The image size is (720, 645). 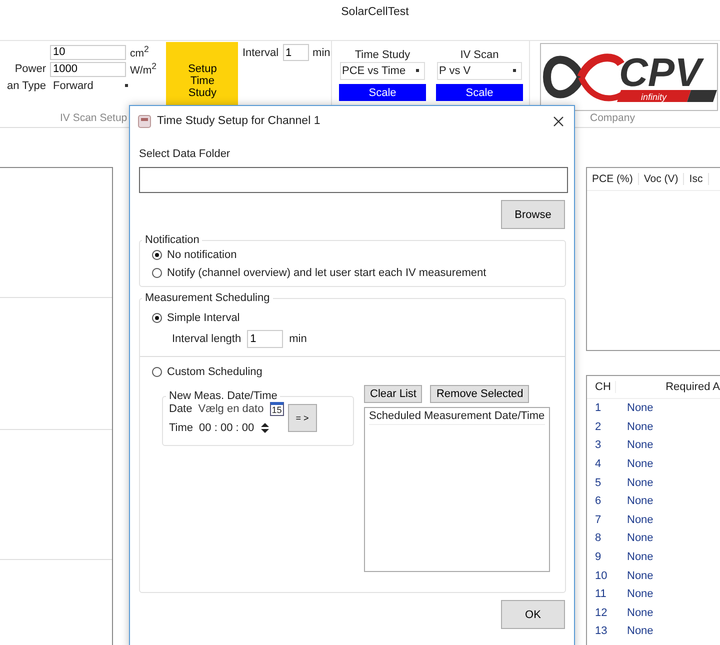 I want to click on group-label: Company, so click(x=612, y=118).